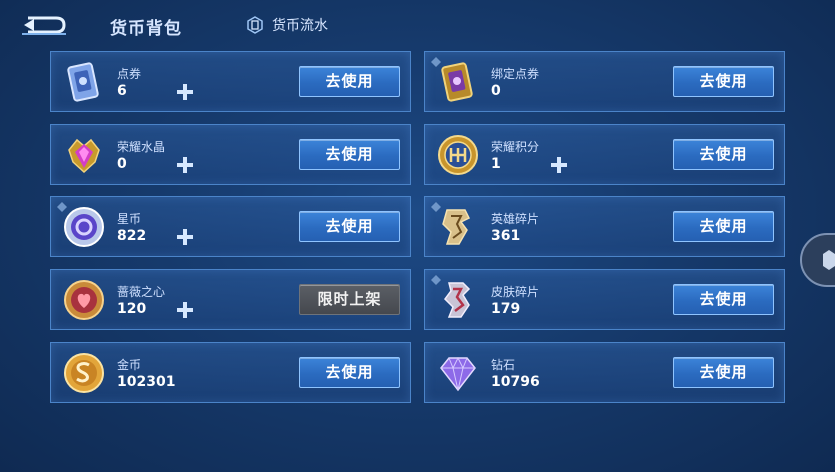 The image size is (835, 472). What do you see at coordinates (230, 299) in the screenshot?
I see `currency-card-rose-heart: 蔷薇之心 120 限时上架` at bounding box center [230, 299].